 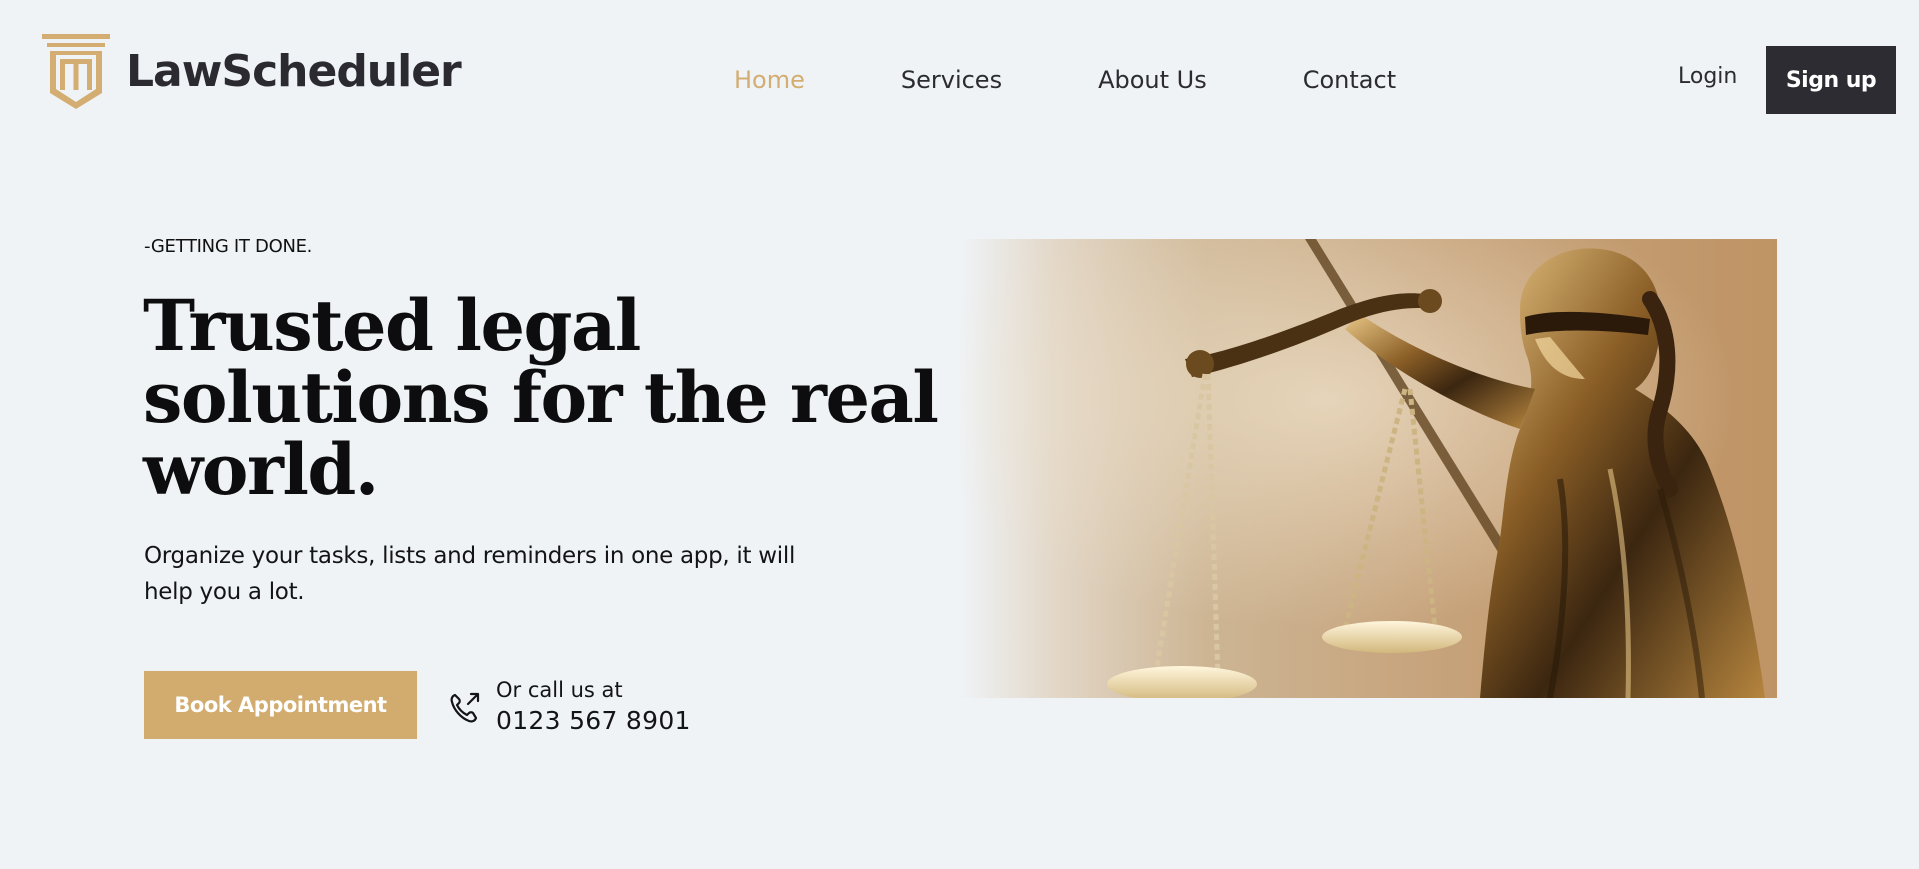 I want to click on nav-item-contact: Contact, so click(x=1349, y=80).